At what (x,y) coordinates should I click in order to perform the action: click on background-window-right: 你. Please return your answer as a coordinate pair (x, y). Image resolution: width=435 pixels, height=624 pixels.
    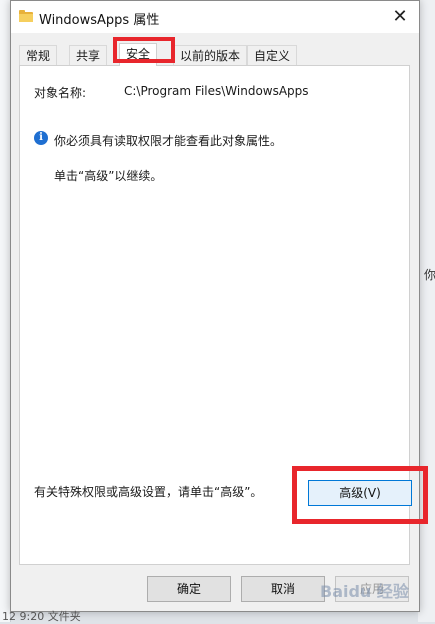
    Looking at the image, I should click on (426, 311).